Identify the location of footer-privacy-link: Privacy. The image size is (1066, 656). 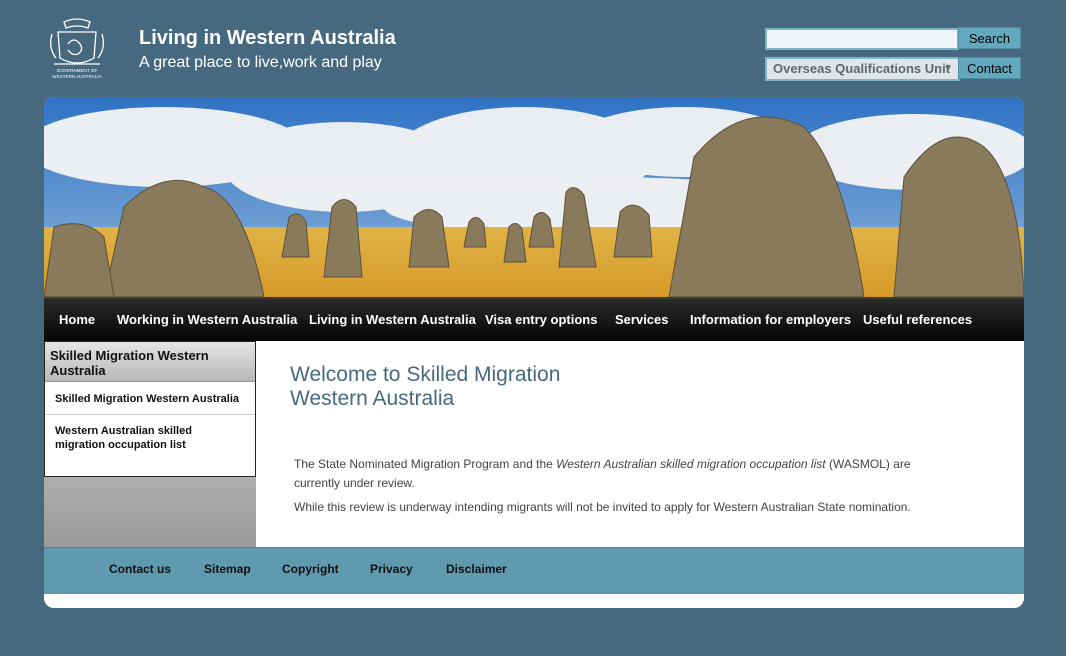
(391, 569).